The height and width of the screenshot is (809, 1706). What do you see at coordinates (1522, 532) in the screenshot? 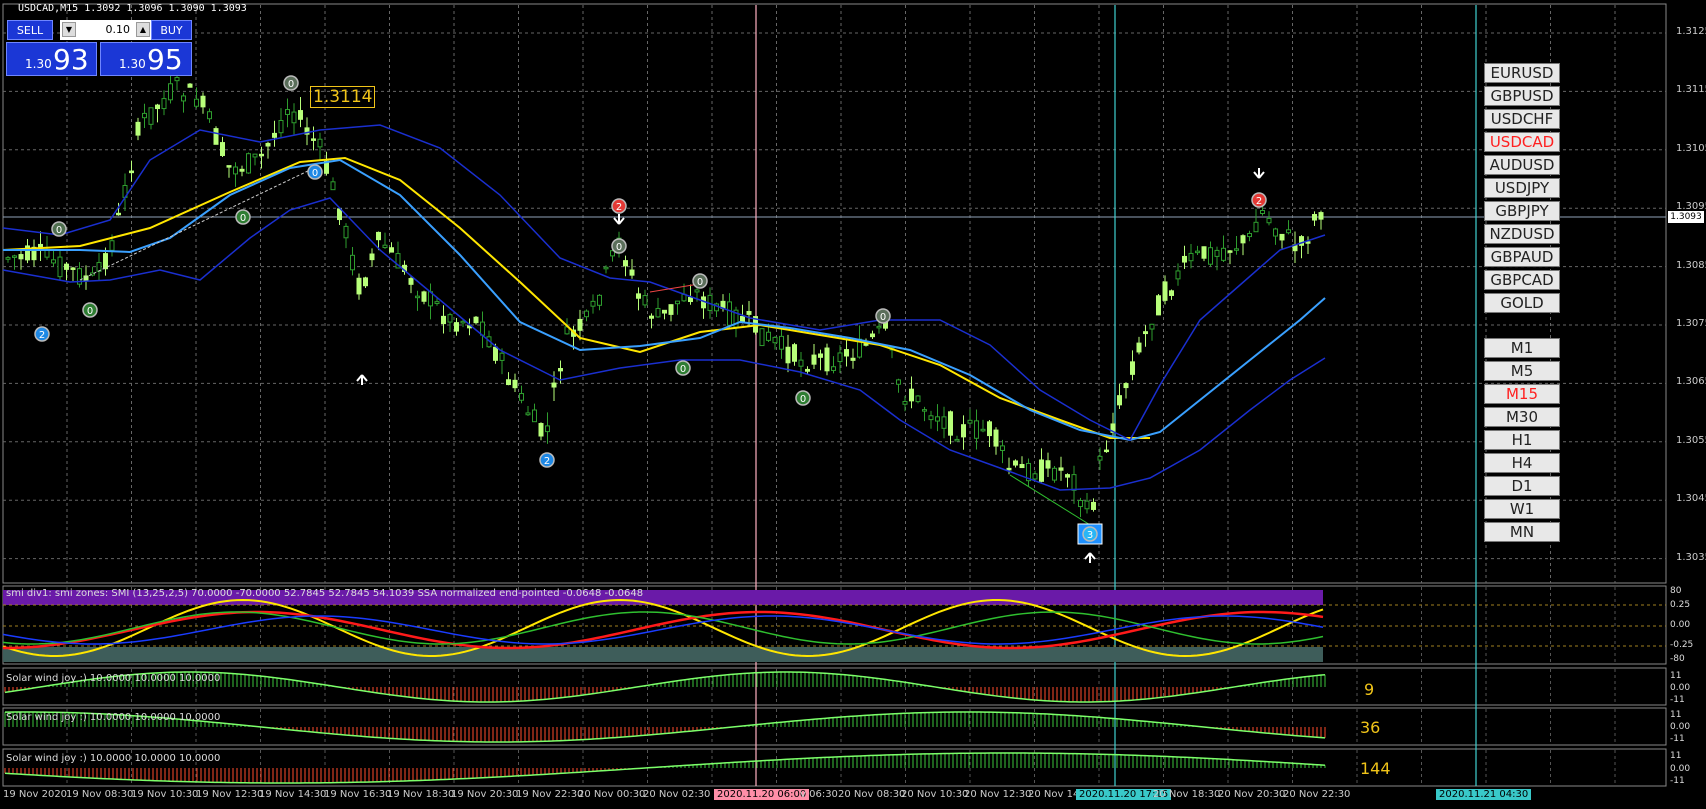
I see `timeframe-button-mn: MN` at bounding box center [1522, 532].